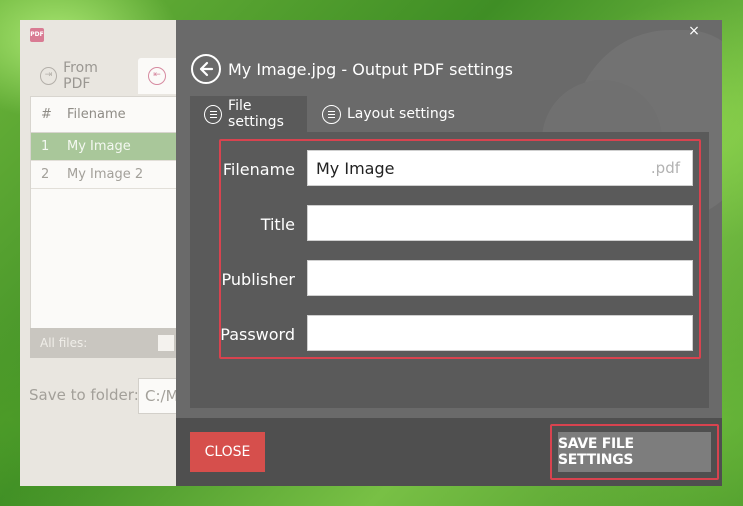  I want to click on file-table: # Filename 1 My Image 2 My Image 2, so click(115, 227).